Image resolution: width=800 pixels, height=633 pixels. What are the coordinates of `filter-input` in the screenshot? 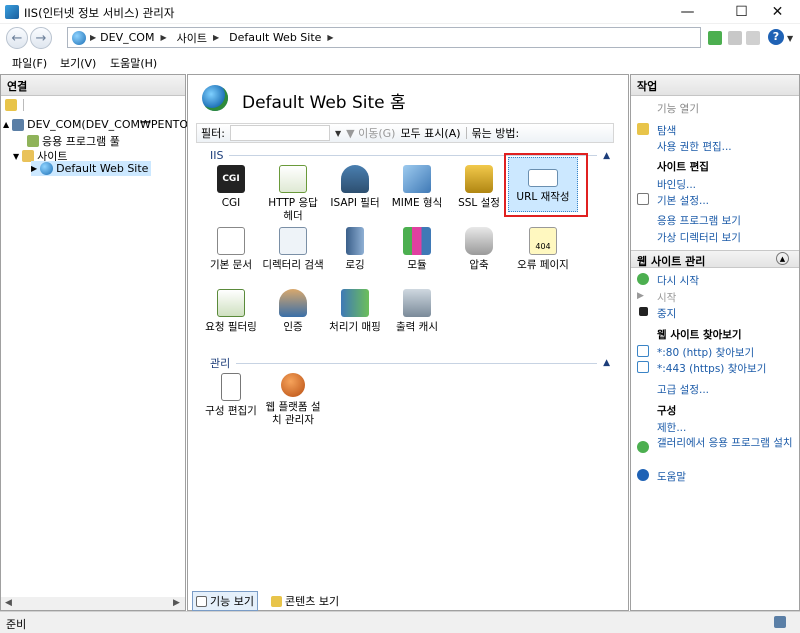 It's located at (279, 133).